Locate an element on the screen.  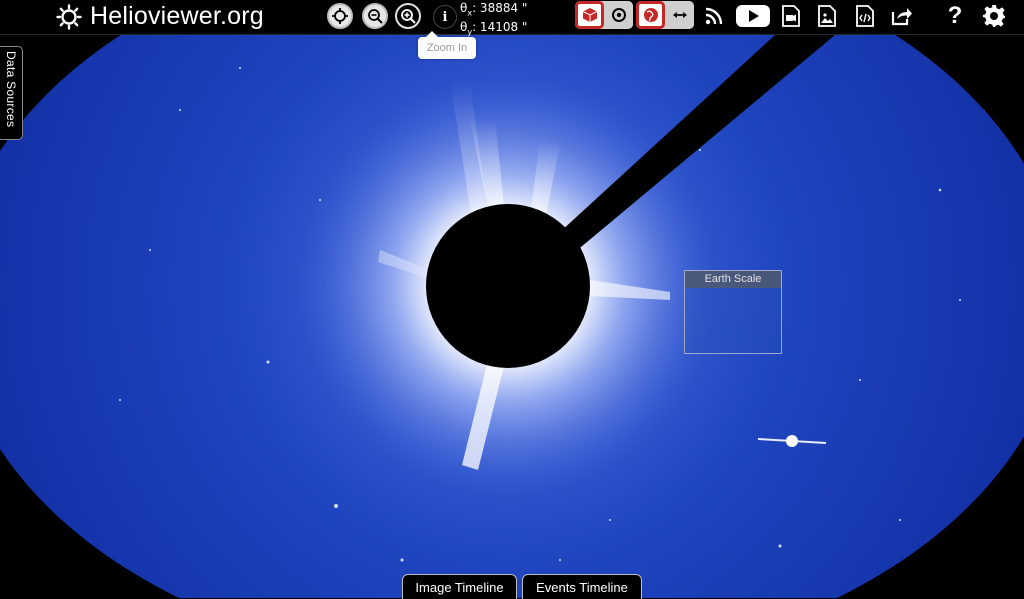
zoom-in-button is located at coordinates (408, 16).